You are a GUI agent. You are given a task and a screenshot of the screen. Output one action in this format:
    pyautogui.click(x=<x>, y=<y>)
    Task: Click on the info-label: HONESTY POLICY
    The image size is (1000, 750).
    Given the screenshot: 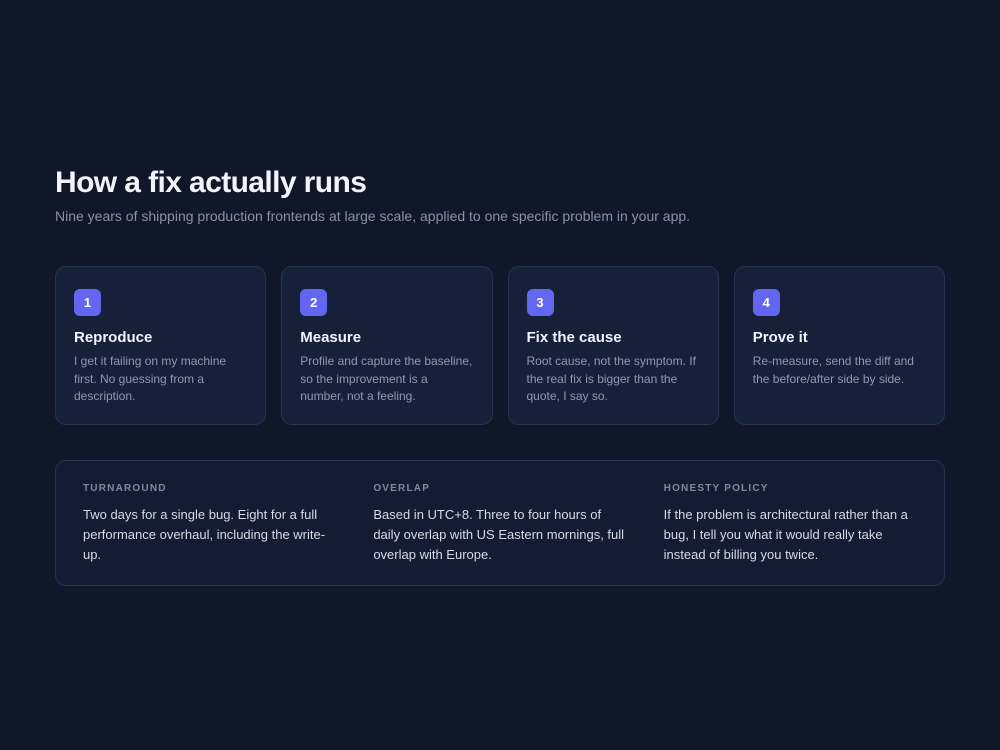 What is the action you would take?
    pyautogui.click(x=716, y=488)
    